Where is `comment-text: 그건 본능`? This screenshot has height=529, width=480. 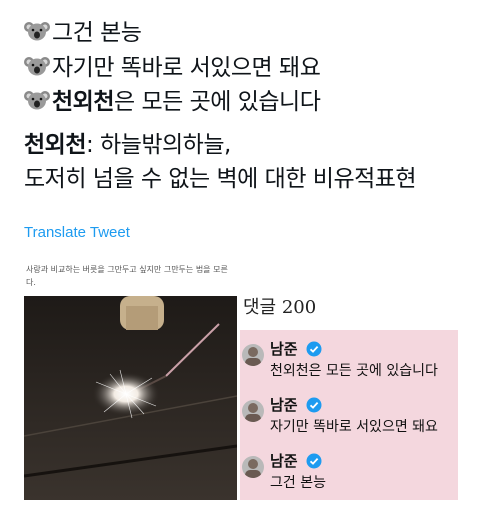 comment-text: 그건 본능 is located at coordinates (298, 483).